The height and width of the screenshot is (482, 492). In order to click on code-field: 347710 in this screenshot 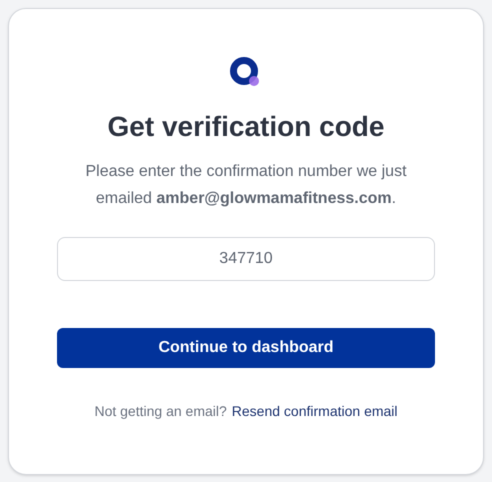, I will do `click(246, 259)`.